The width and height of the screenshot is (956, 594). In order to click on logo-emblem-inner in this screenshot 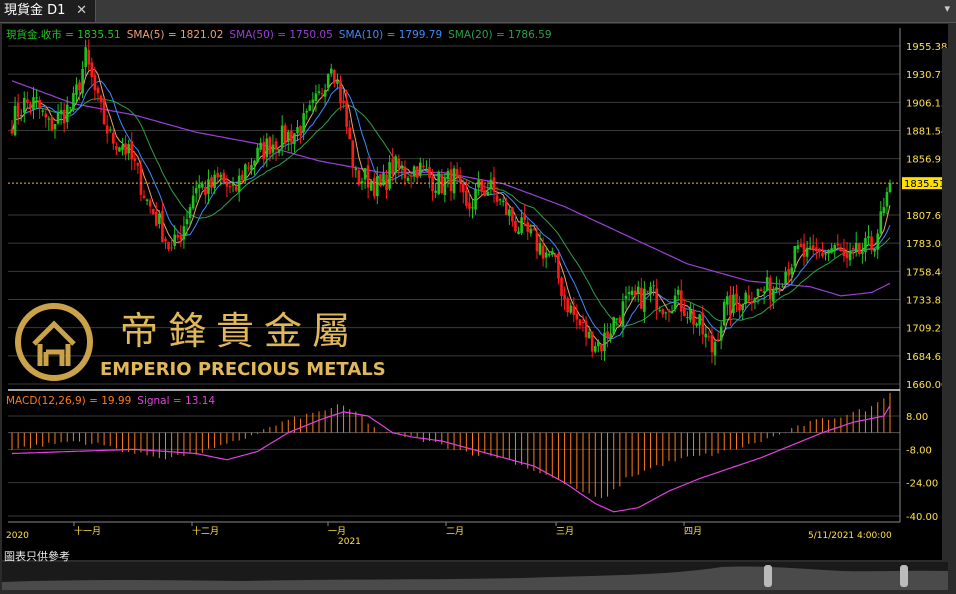, I will do `click(54, 343)`.